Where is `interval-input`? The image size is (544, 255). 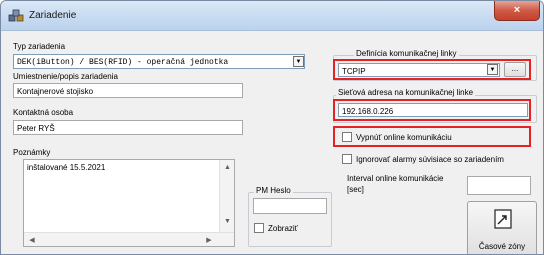 interval-input is located at coordinates (499, 185).